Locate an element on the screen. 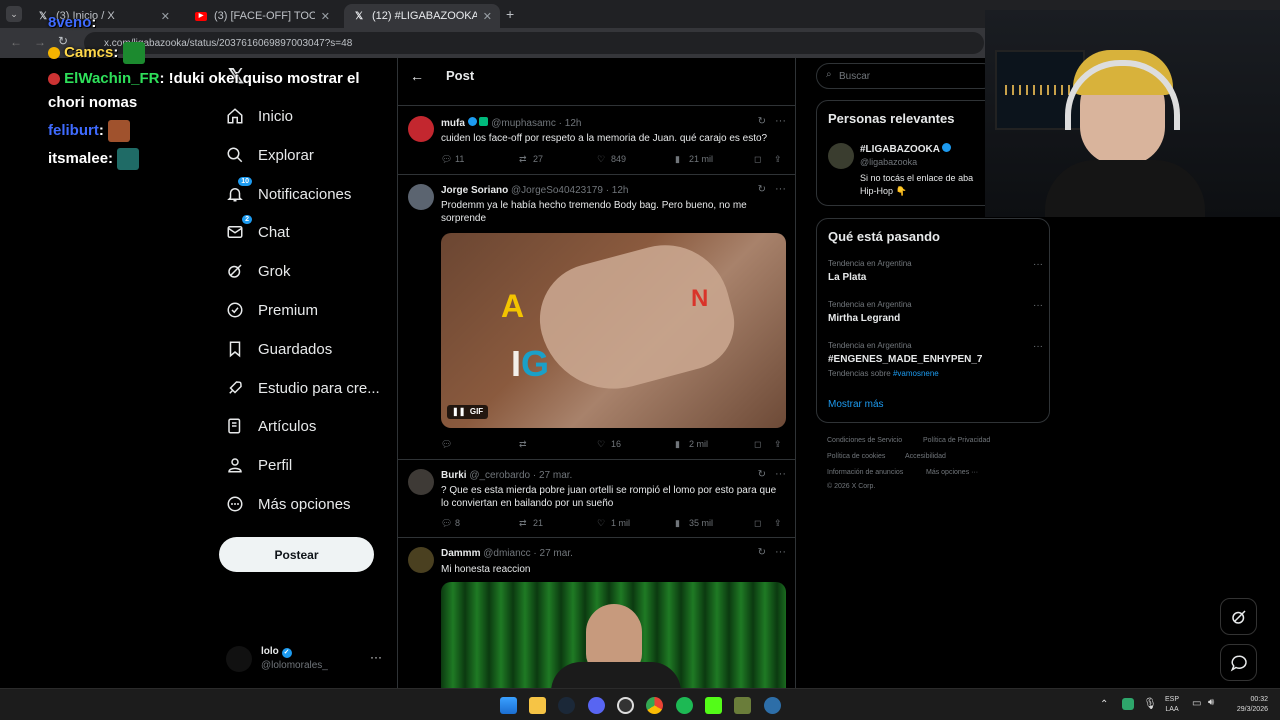 The width and height of the screenshot is (1280, 720). show-more-link: Mostrar más is located at coordinates (856, 404).